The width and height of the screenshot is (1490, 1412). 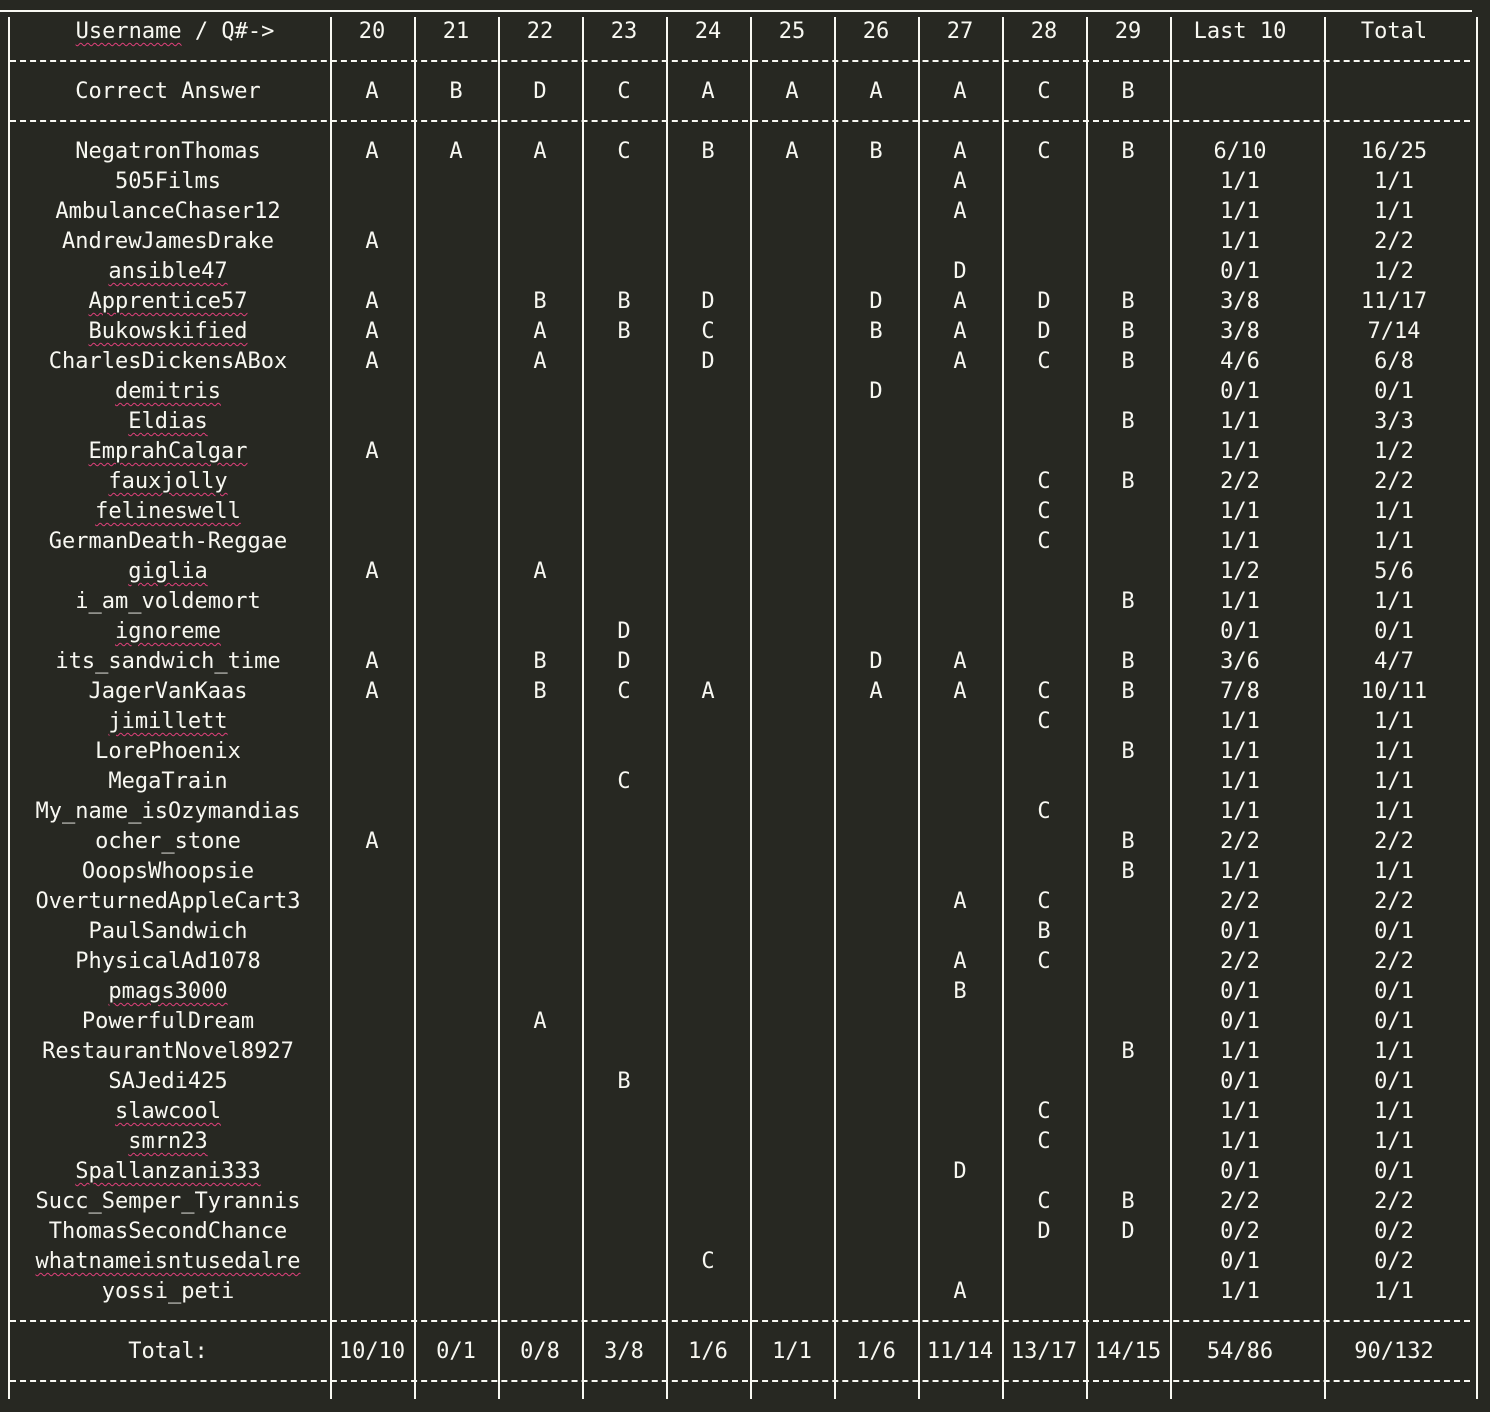 I want to click on correct-answer-cell: C, so click(x=624, y=91).